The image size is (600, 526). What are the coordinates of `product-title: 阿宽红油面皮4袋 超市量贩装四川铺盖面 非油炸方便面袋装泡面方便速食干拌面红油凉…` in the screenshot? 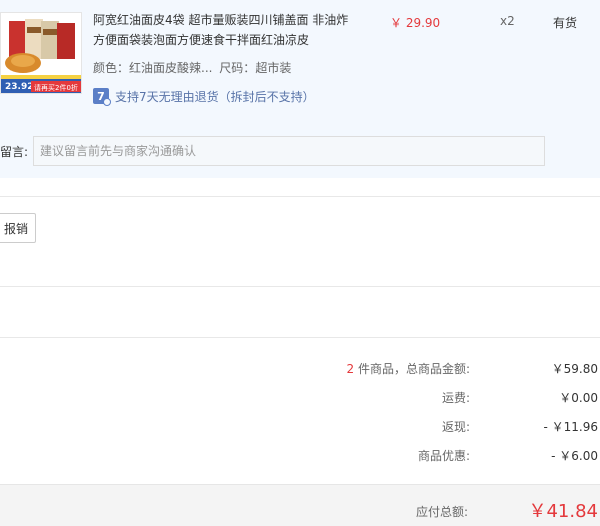 It's located at (224, 30).